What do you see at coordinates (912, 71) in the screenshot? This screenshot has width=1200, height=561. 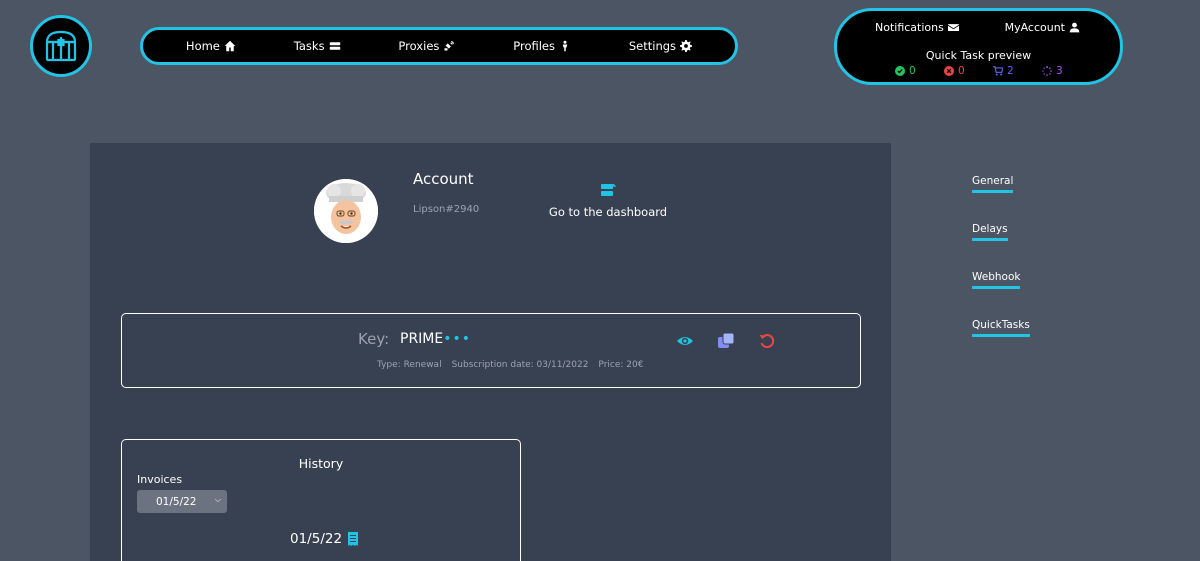 I see `stat-success-value: 0` at bounding box center [912, 71].